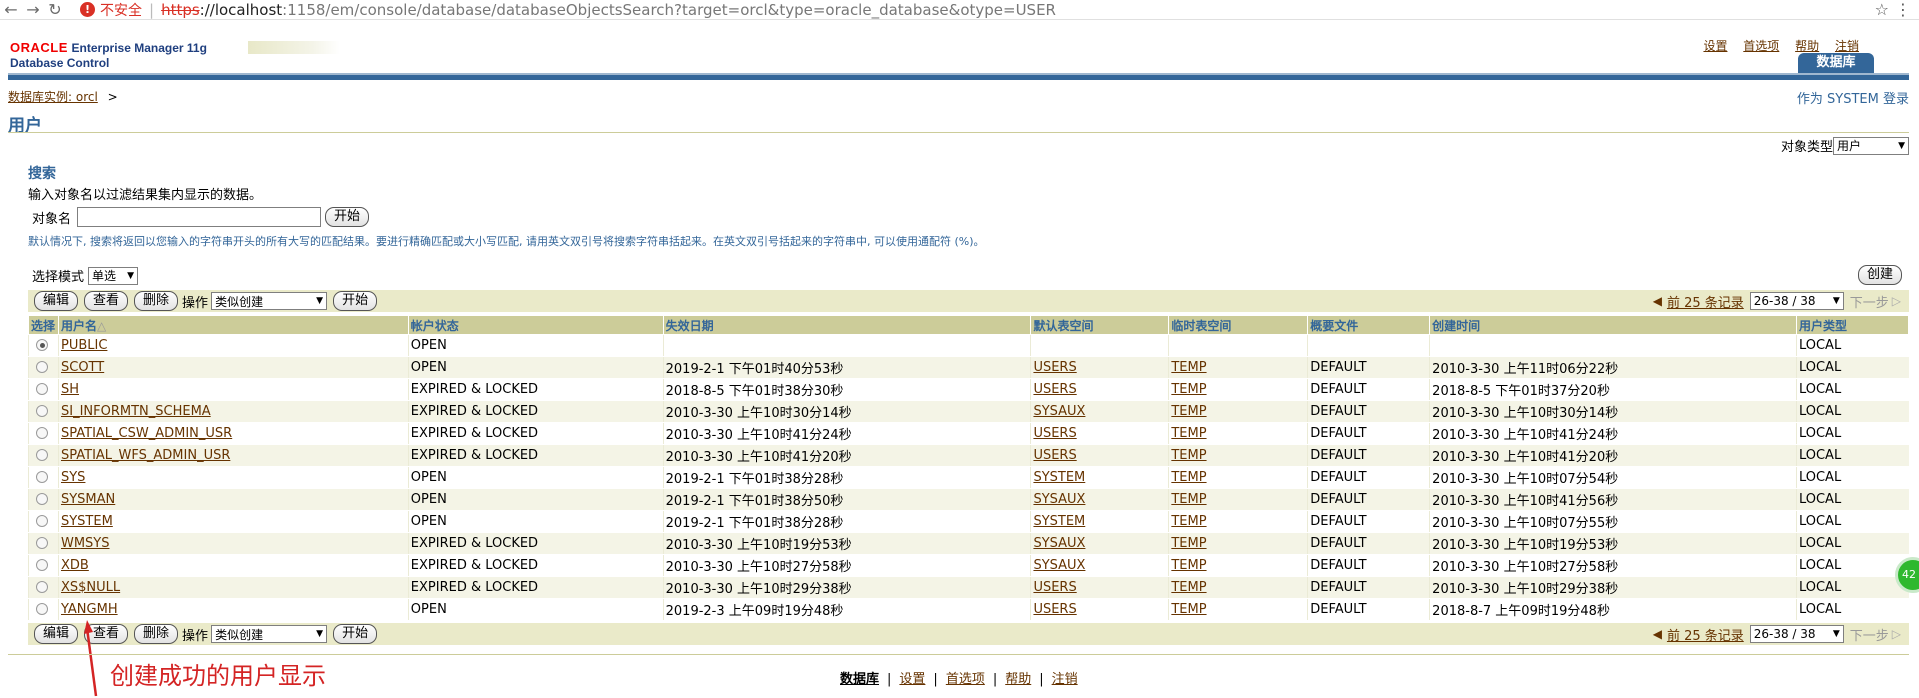 This screenshot has width=1919, height=698. I want to click on search-go-button: 开始, so click(347, 217).